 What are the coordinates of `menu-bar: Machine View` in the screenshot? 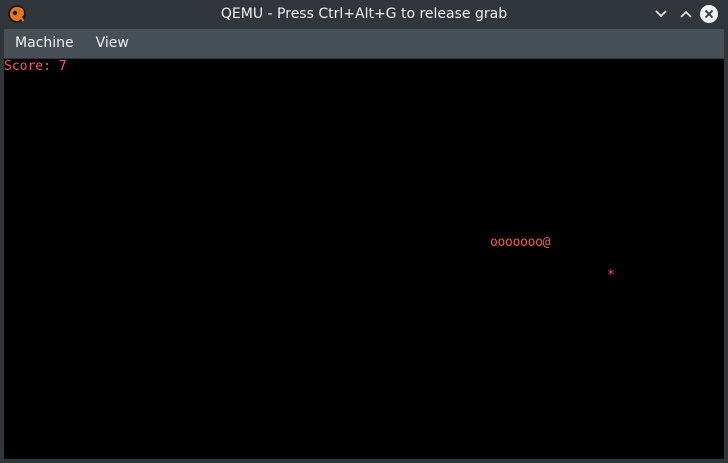 It's located at (364, 43).